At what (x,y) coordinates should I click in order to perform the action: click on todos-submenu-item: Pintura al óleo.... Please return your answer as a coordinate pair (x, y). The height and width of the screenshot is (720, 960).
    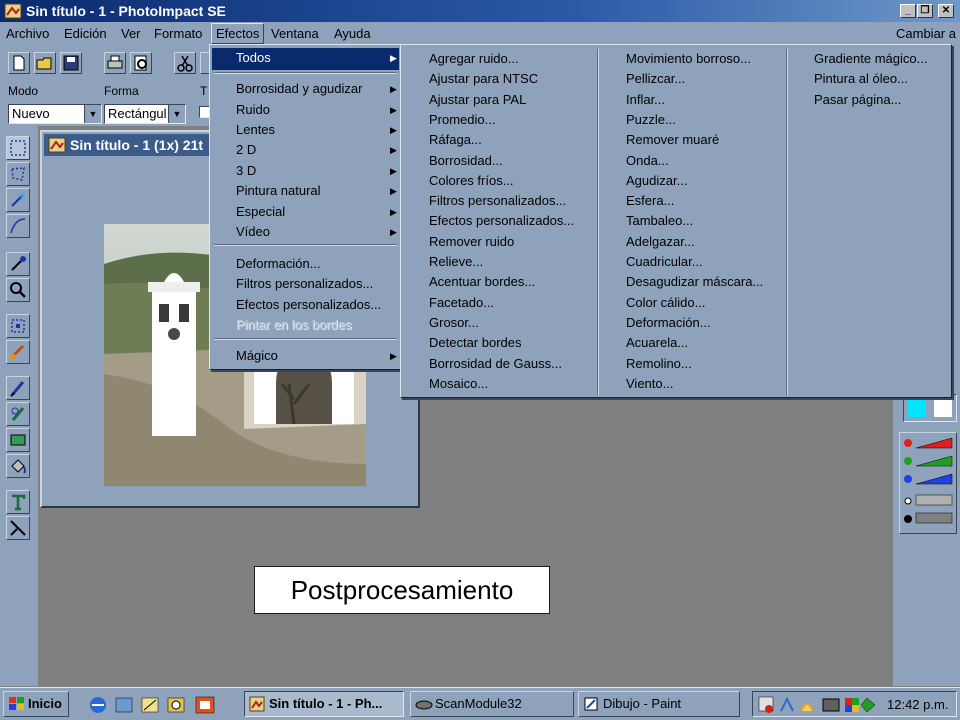
    Looking at the image, I should click on (861, 78).